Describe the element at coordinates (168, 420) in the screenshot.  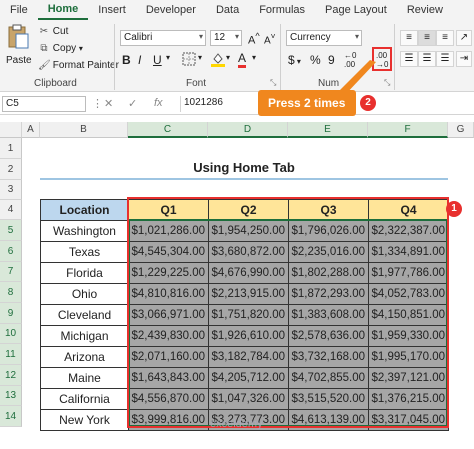
I see `value-cell: $3,999,816.00` at that location.